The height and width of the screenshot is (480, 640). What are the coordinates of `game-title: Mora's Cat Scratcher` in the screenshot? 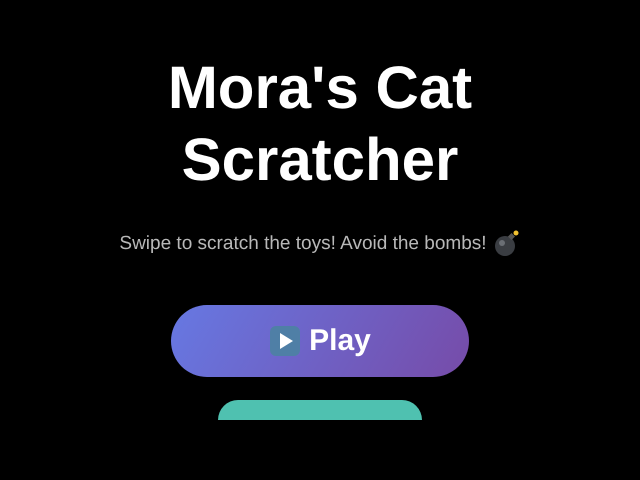 It's located at (320, 124).